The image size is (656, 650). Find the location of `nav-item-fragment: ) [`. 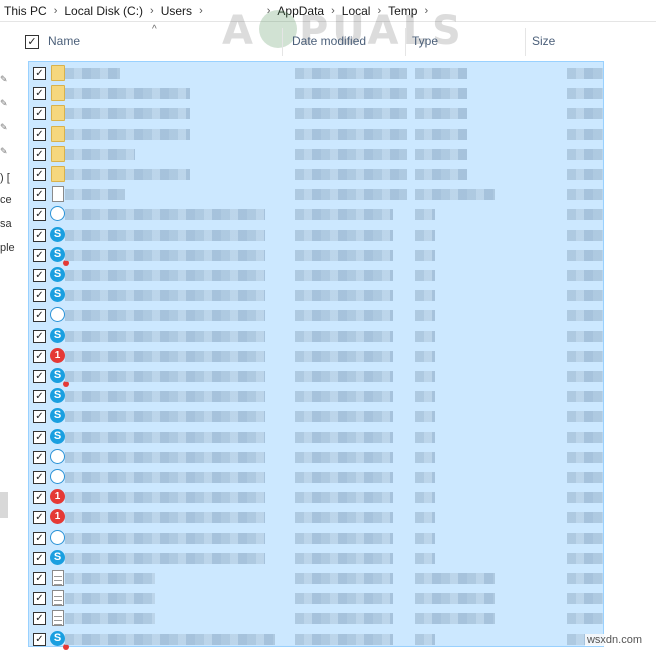

nav-item-fragment: ) [ is located at coordinates (5, 178).